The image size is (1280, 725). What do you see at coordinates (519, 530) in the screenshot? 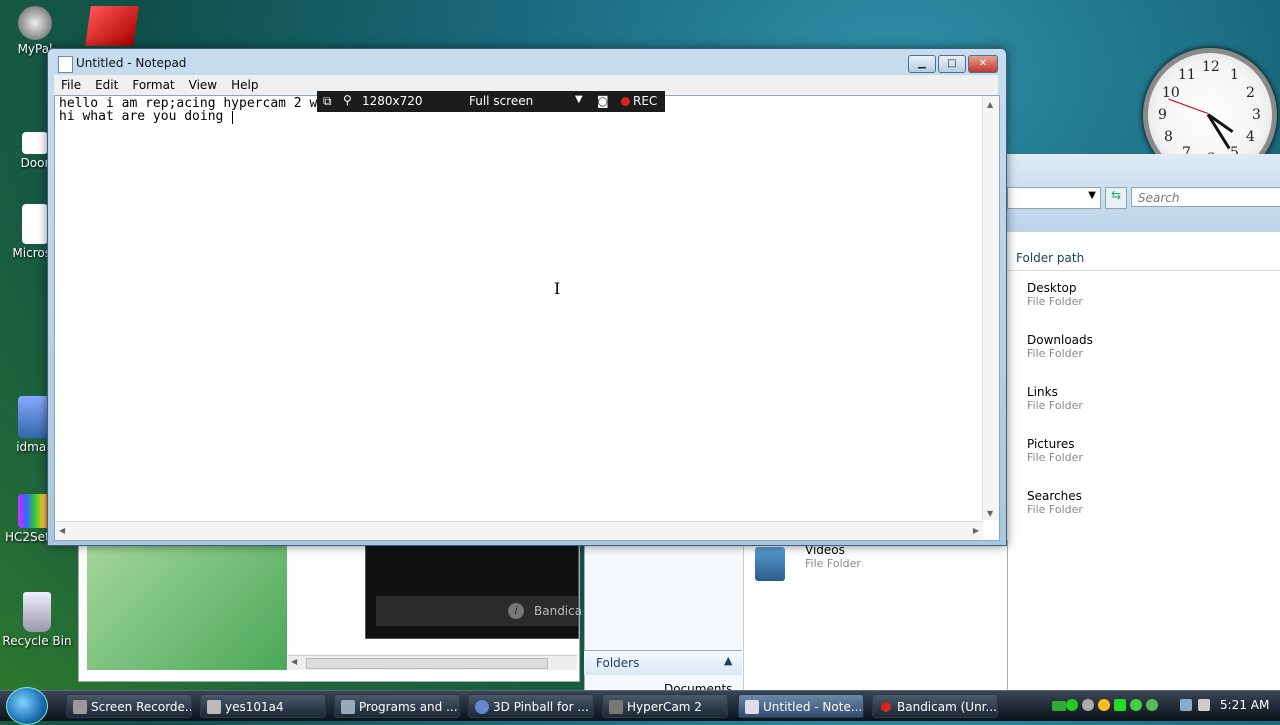
I see `horizontal-scrollbar: ◀ ▶` at bounding box center [519, 530].